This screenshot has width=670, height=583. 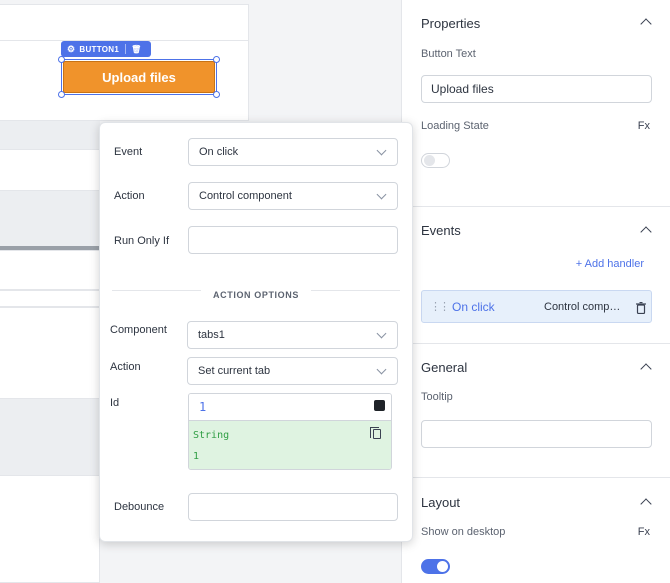 I want to click on action-options-heading-text: ACTION OPTIONS, so click(x=256, y=295).